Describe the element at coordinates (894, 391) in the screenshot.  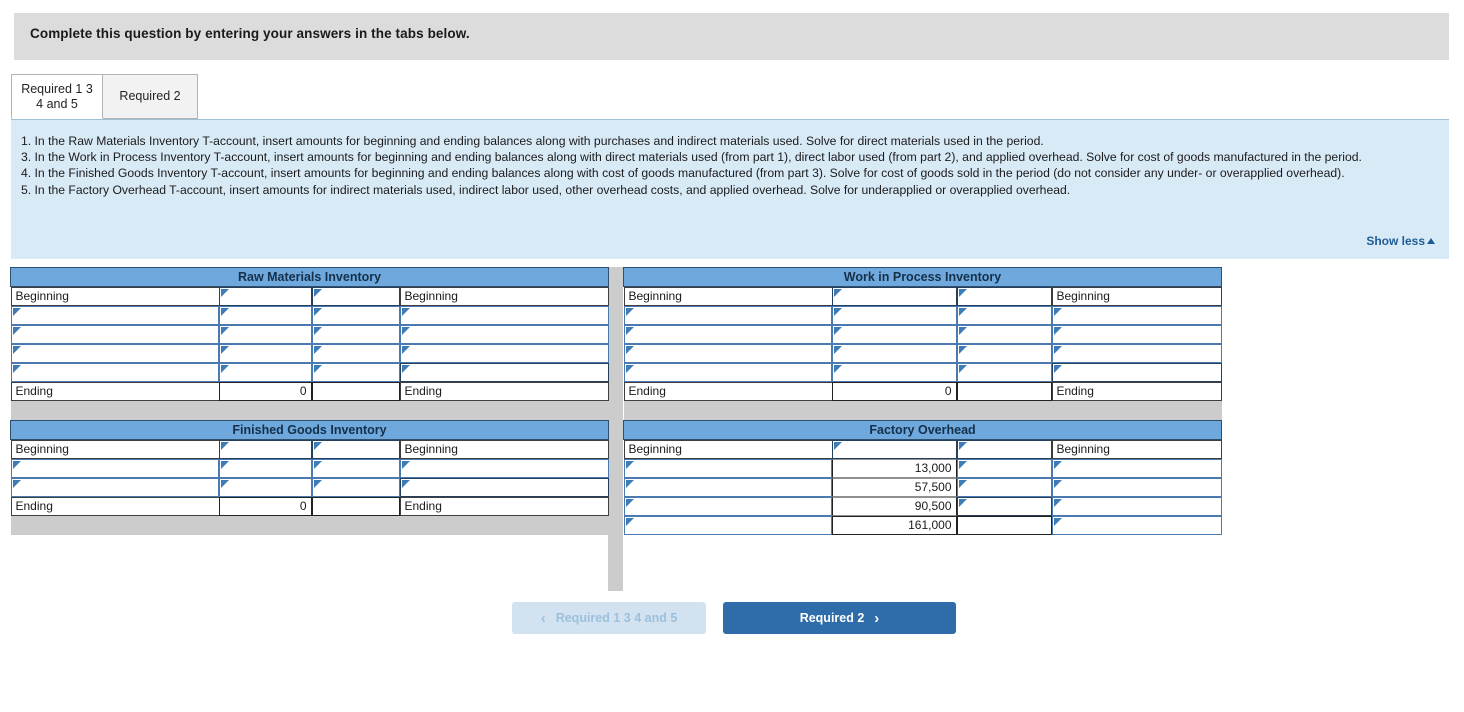
I see `ending-debit-value: 0` at that location.